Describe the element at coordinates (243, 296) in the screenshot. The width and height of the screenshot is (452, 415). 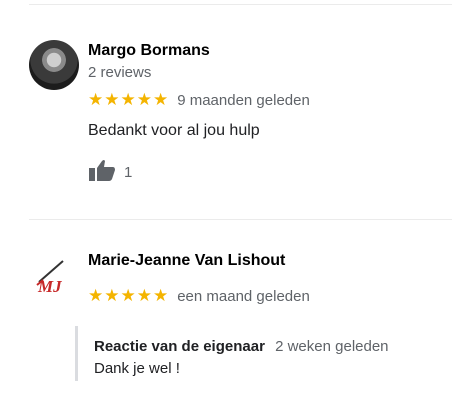
I see `review-time: een maand geleden` at that location.